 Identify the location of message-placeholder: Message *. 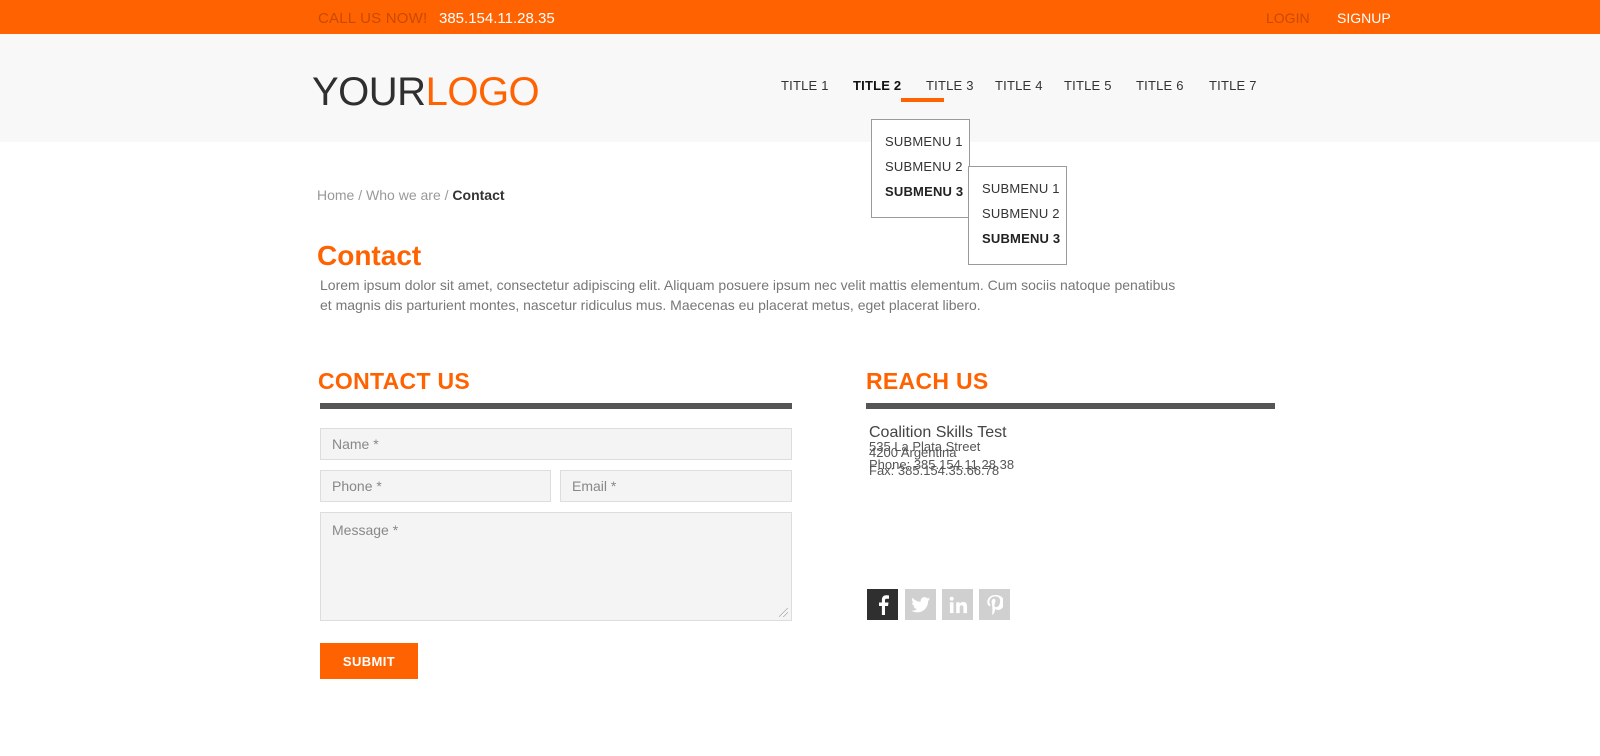
(365, 530).